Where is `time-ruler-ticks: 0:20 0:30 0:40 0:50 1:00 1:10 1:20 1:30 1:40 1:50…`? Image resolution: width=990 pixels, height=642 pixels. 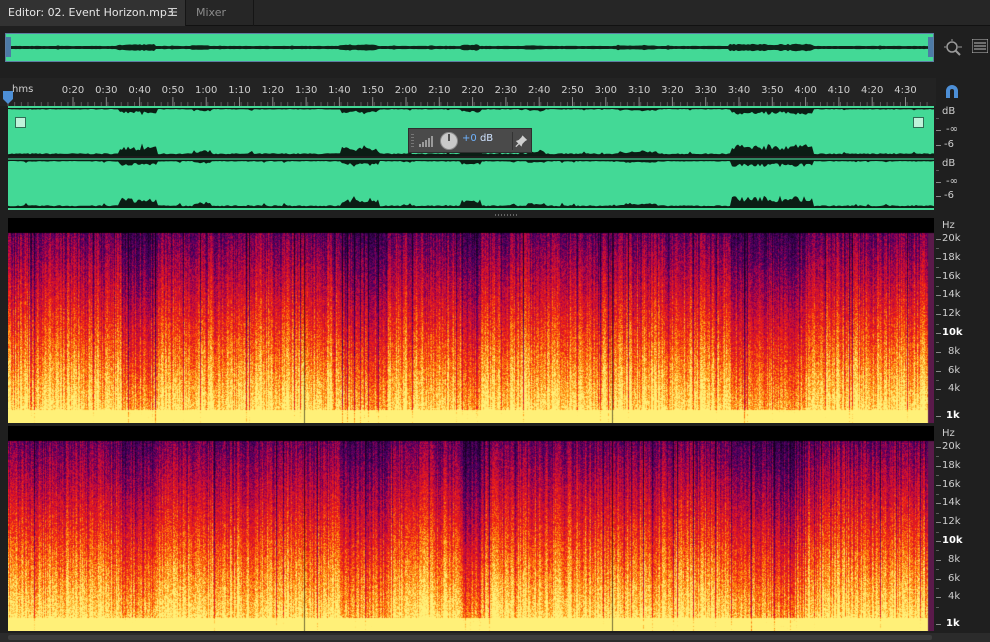
time-ruler-ticks: 0:20 0:30 0:40 0:50 1:00 1:10 1:20 1:30 1:40 1:50… is located at coordinates (467, 95).